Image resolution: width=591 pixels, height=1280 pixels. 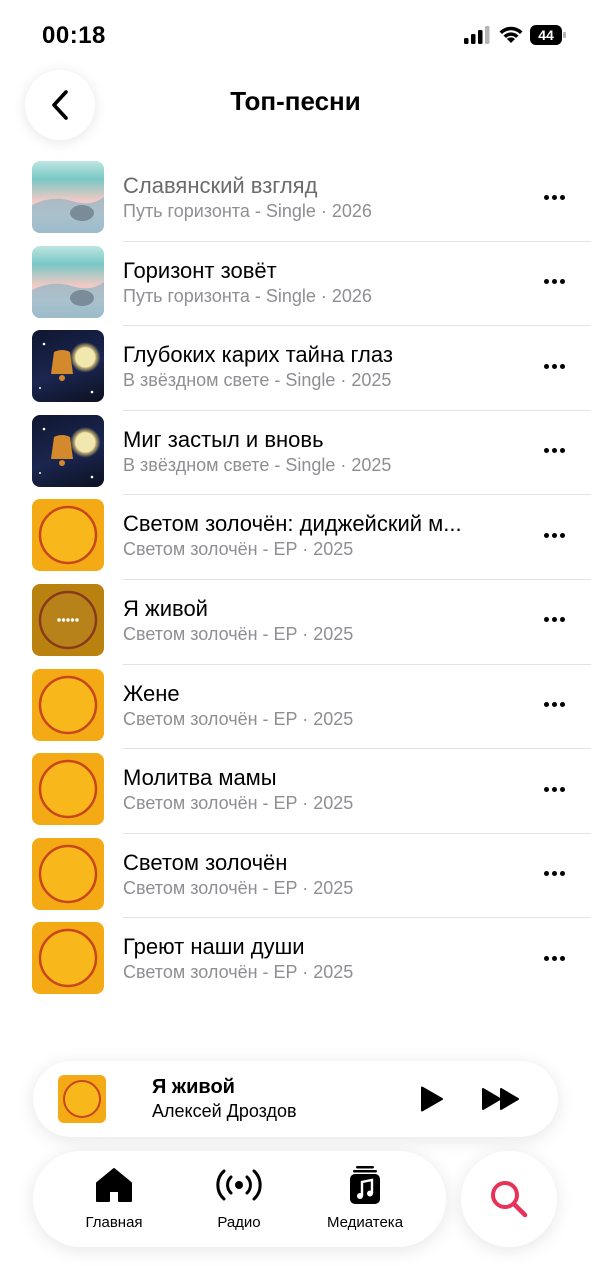 I want to click on search-button, so click(x=509, y=1199).